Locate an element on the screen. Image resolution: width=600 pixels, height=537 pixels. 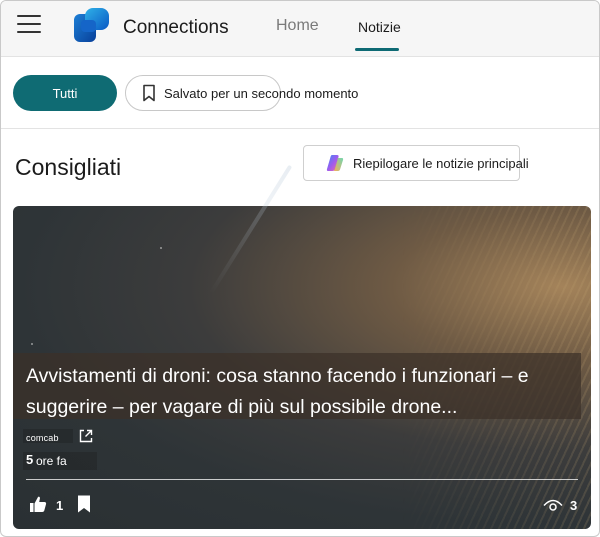
like-count: 1 is located at coordinates (60, 505).